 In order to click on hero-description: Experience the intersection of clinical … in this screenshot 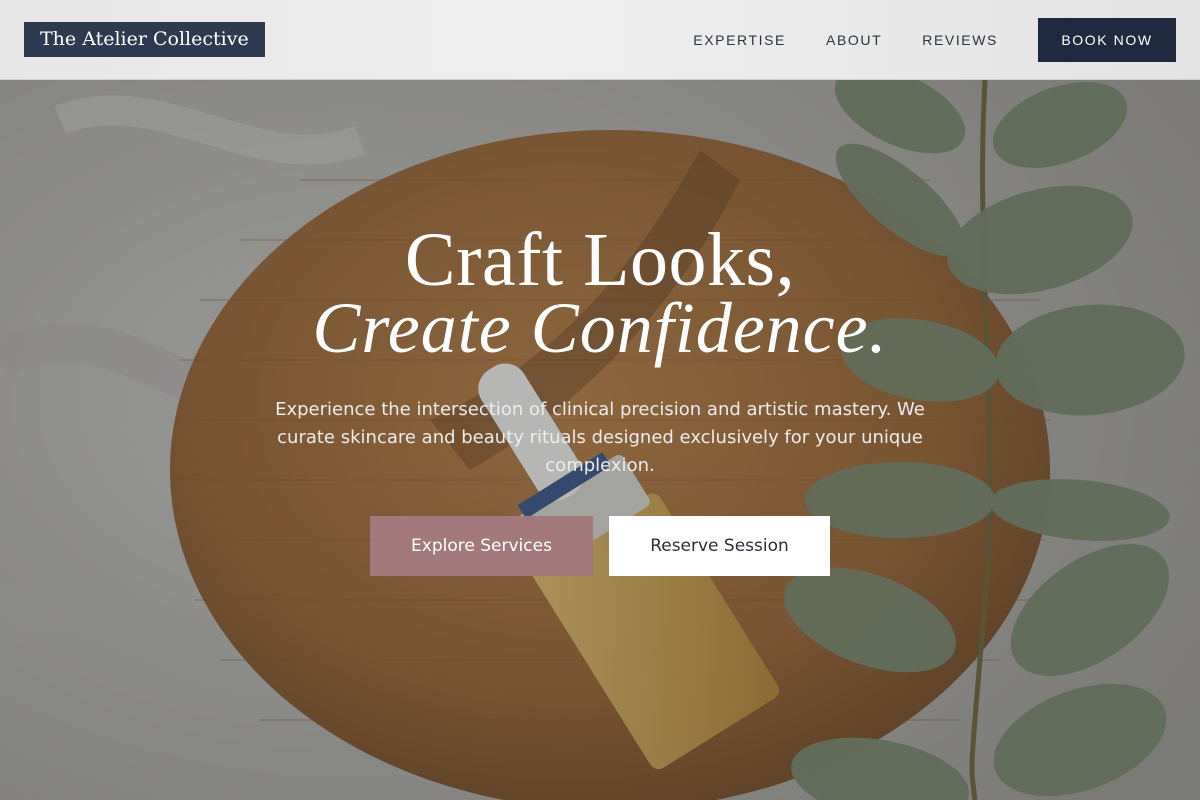, I will do `click(600, 437)`.